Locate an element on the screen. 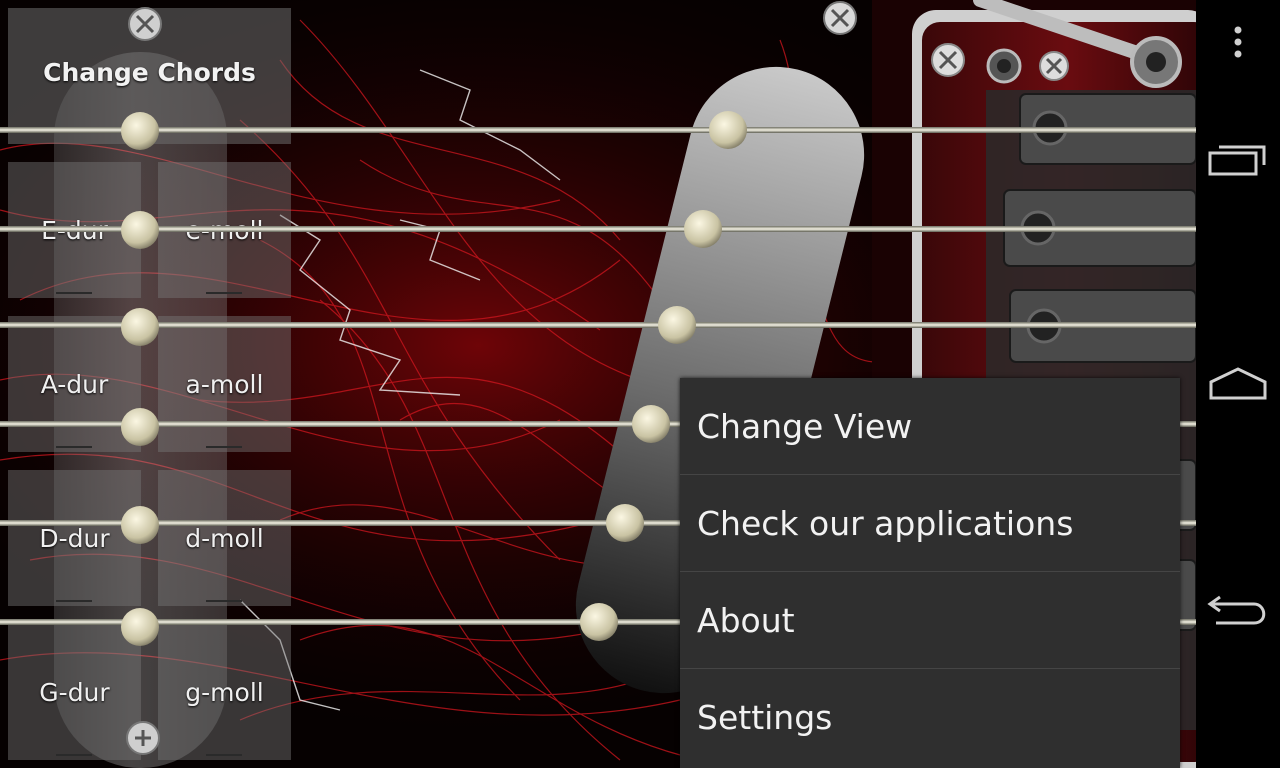 The width and height of the screenshot is (1280, 768). home-icon is located at coordinates (1238, 383).